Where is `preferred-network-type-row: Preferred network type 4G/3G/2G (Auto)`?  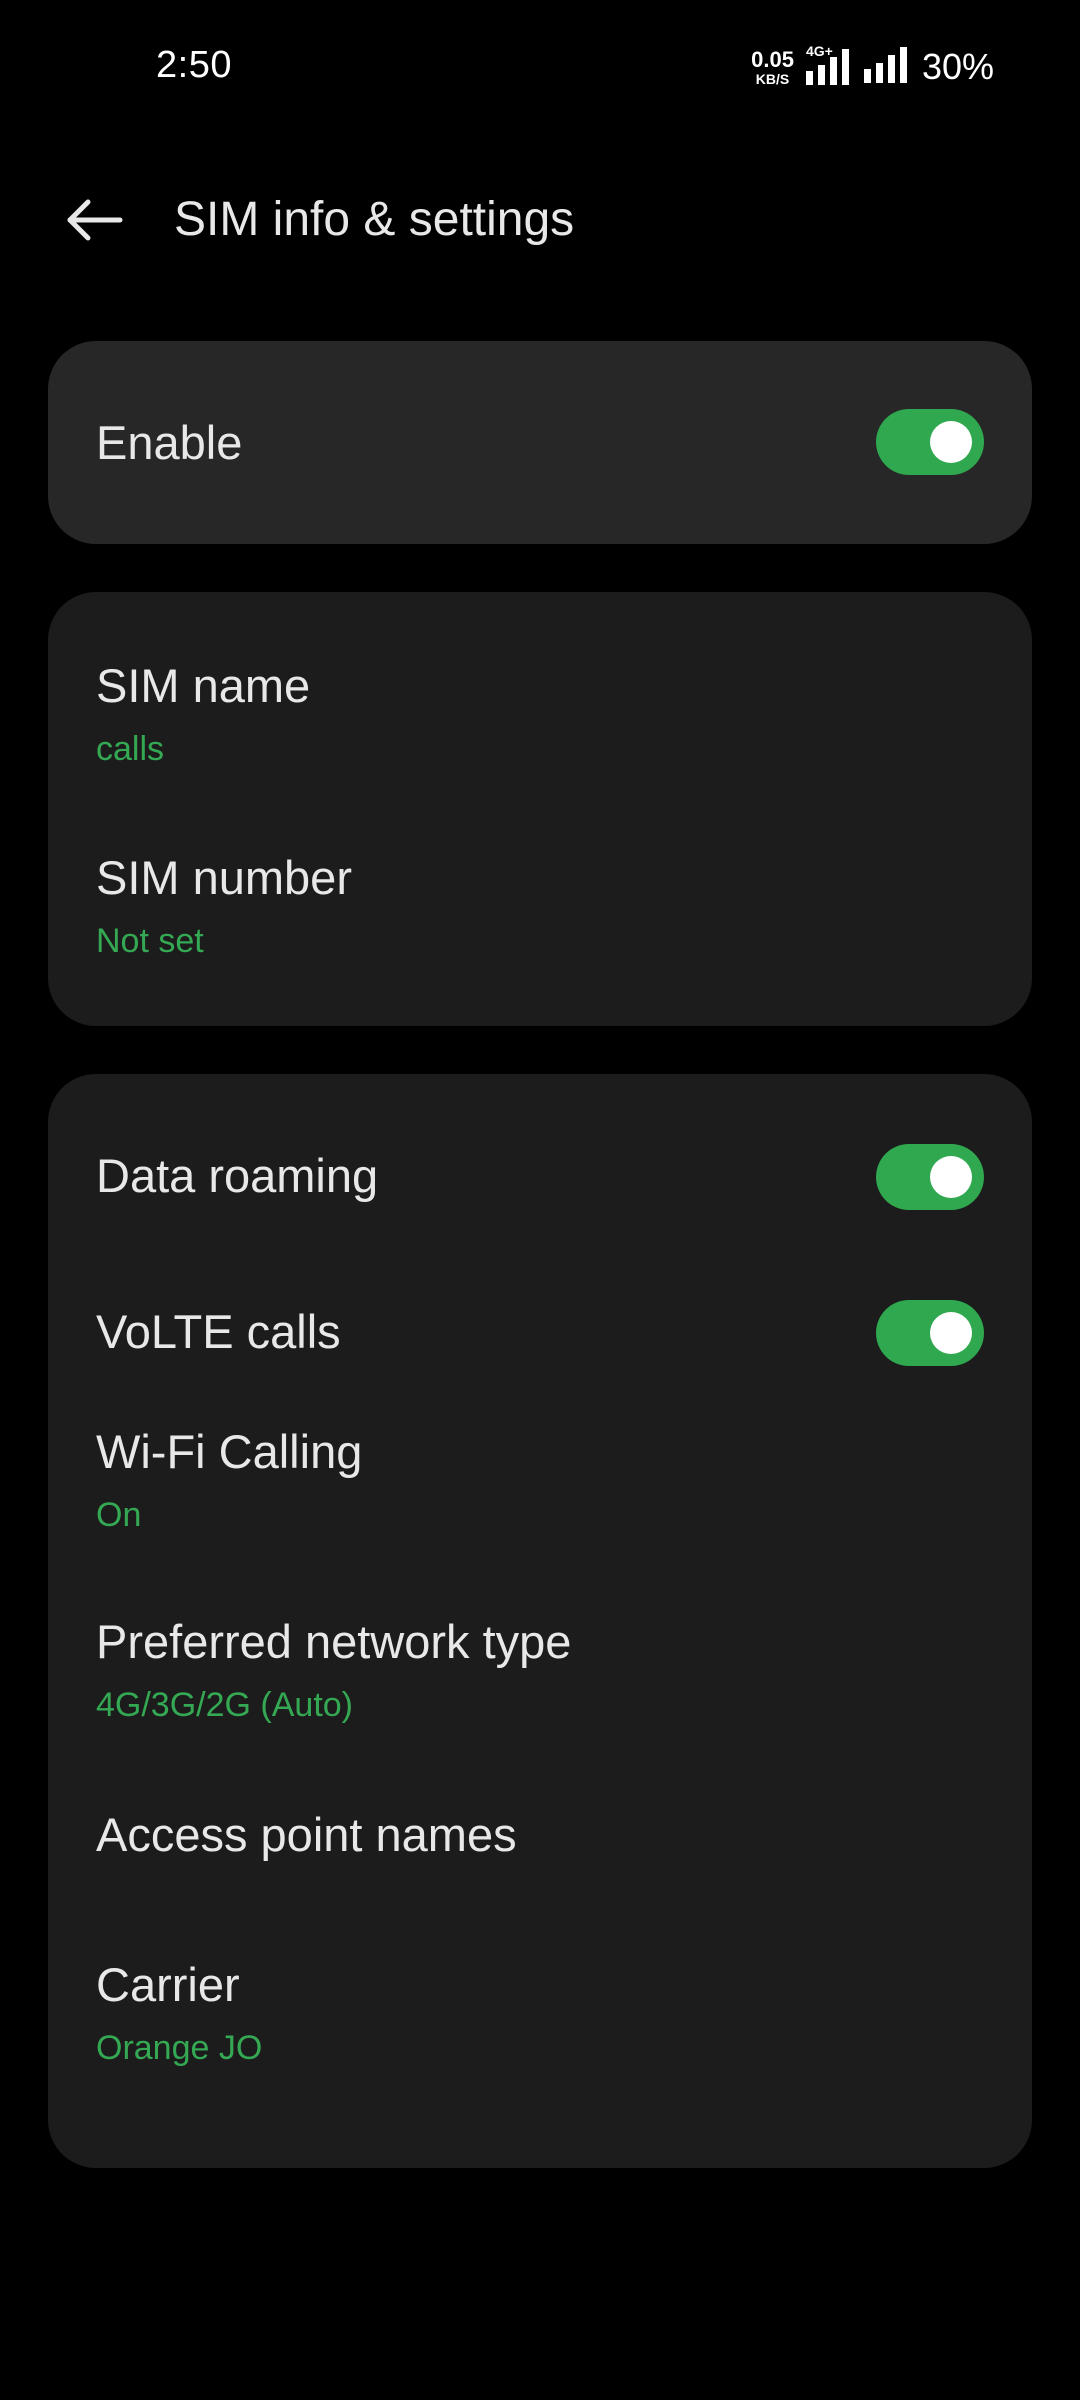 preferred-network-type-row: Preferred network type 4G/3G/2G (Auto) is located at coordinates (540, 1660).